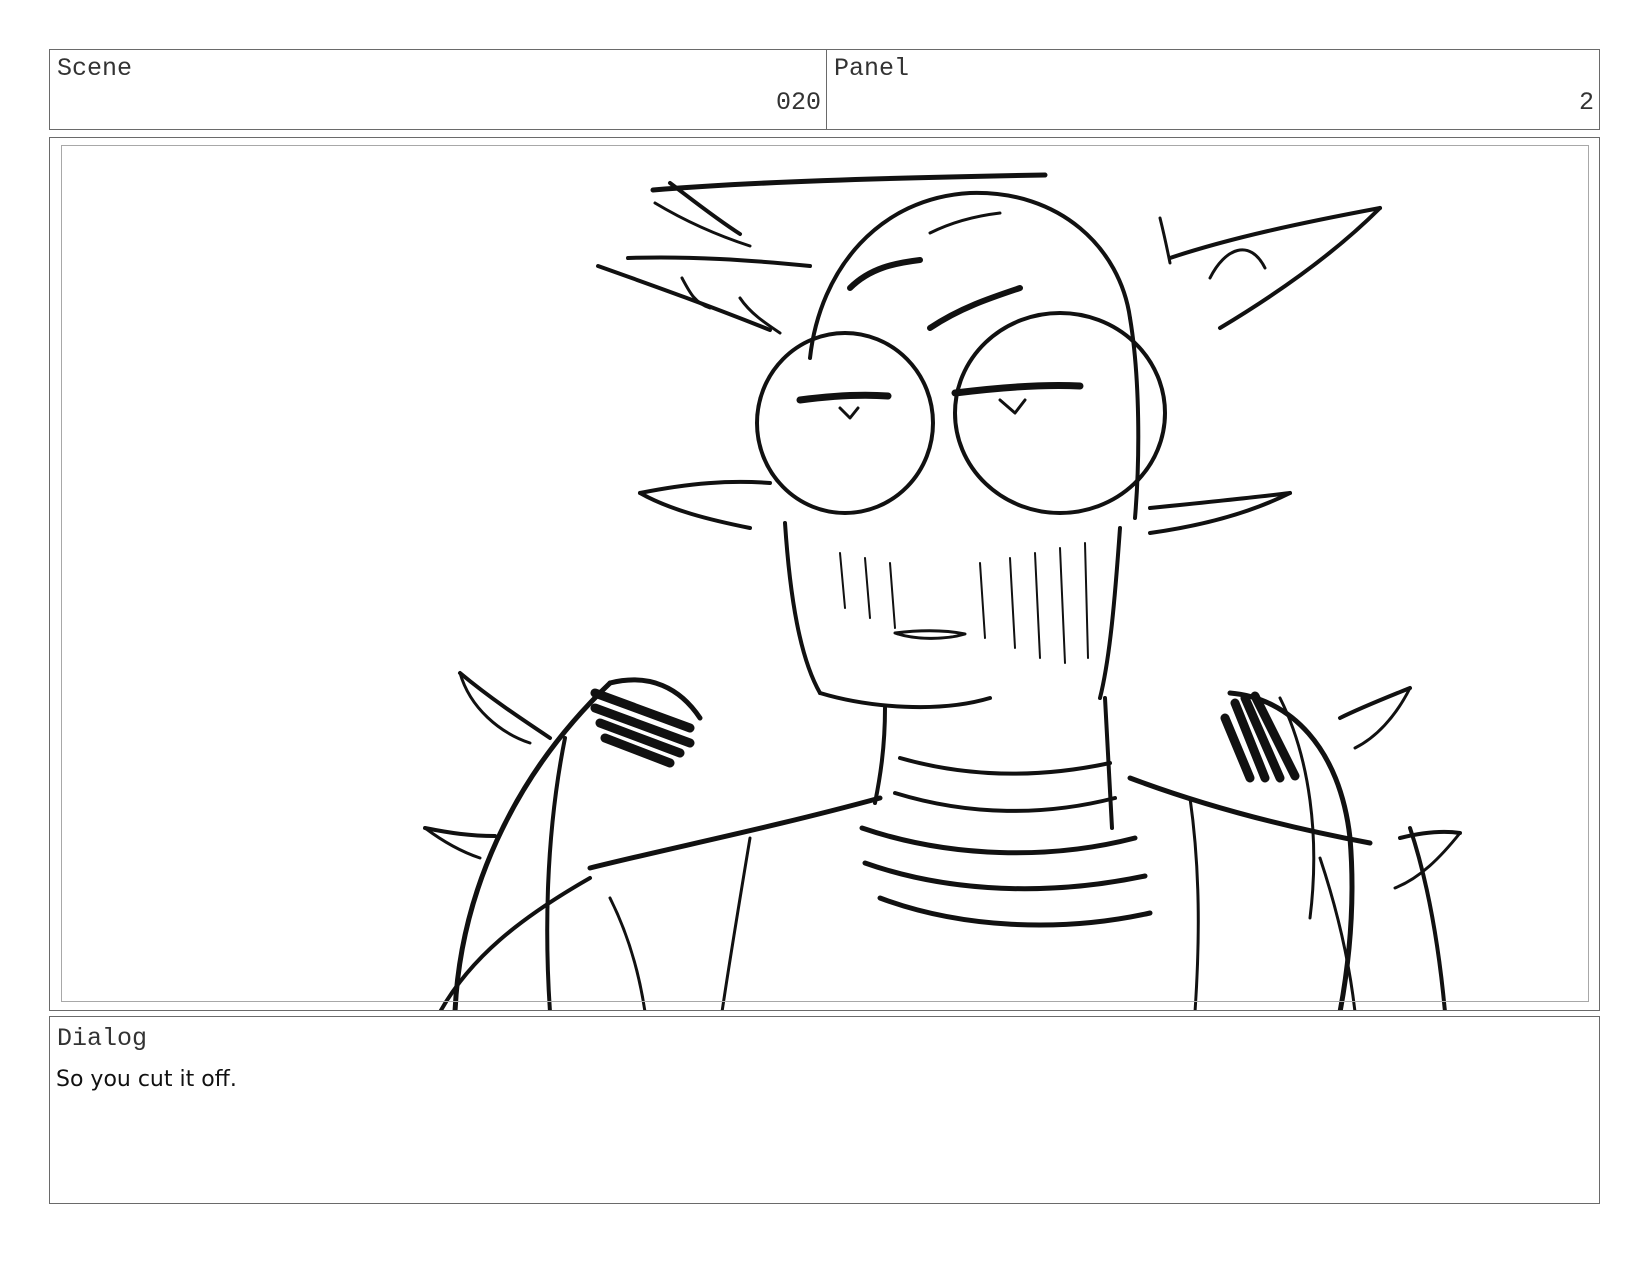  What do you see at coordinates (146, 1079) in the screenshot?
I see `dialog-text: So you cut it off.` at bounding box center [146, 1079].